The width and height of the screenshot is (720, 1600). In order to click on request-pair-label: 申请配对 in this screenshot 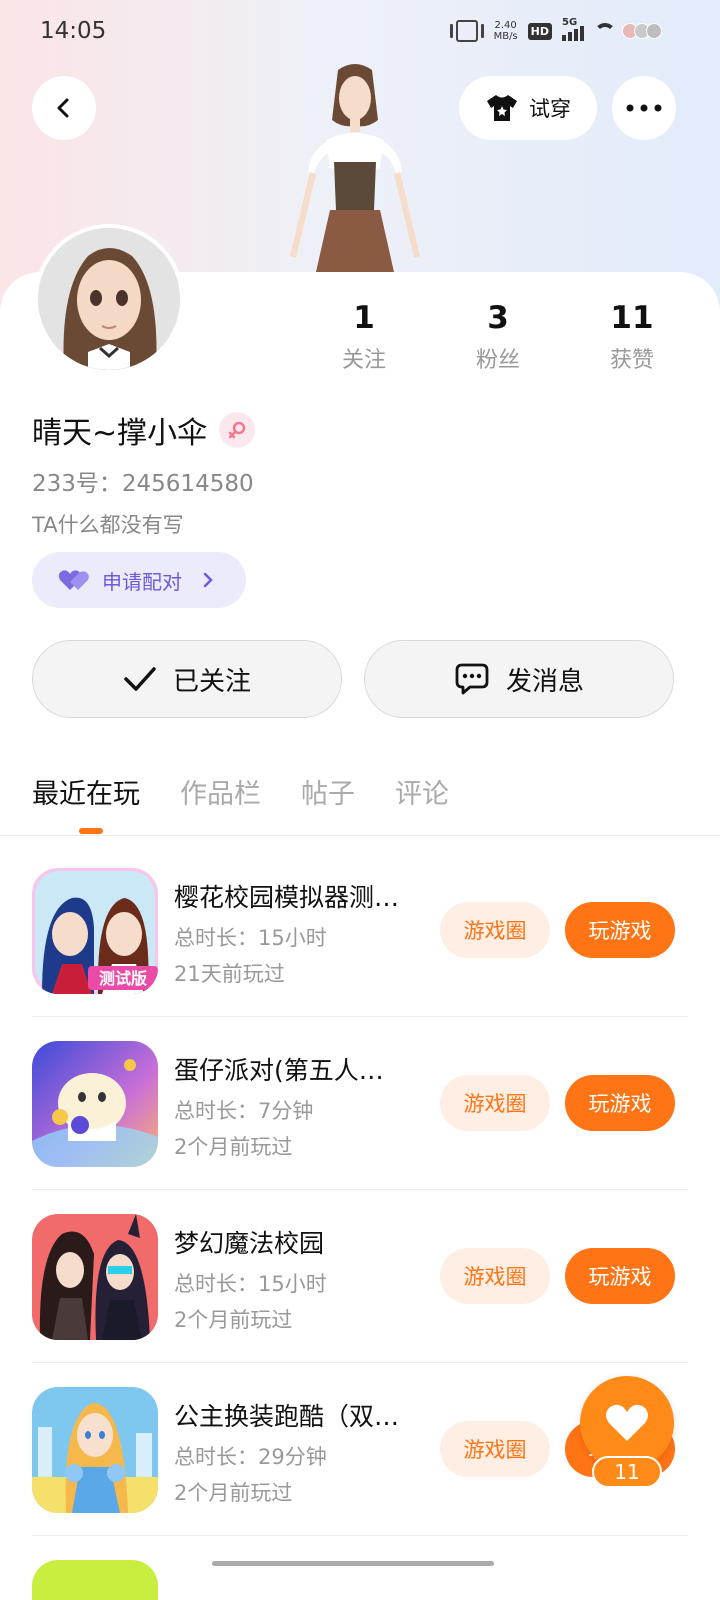, I will do `click(142, 581)`.